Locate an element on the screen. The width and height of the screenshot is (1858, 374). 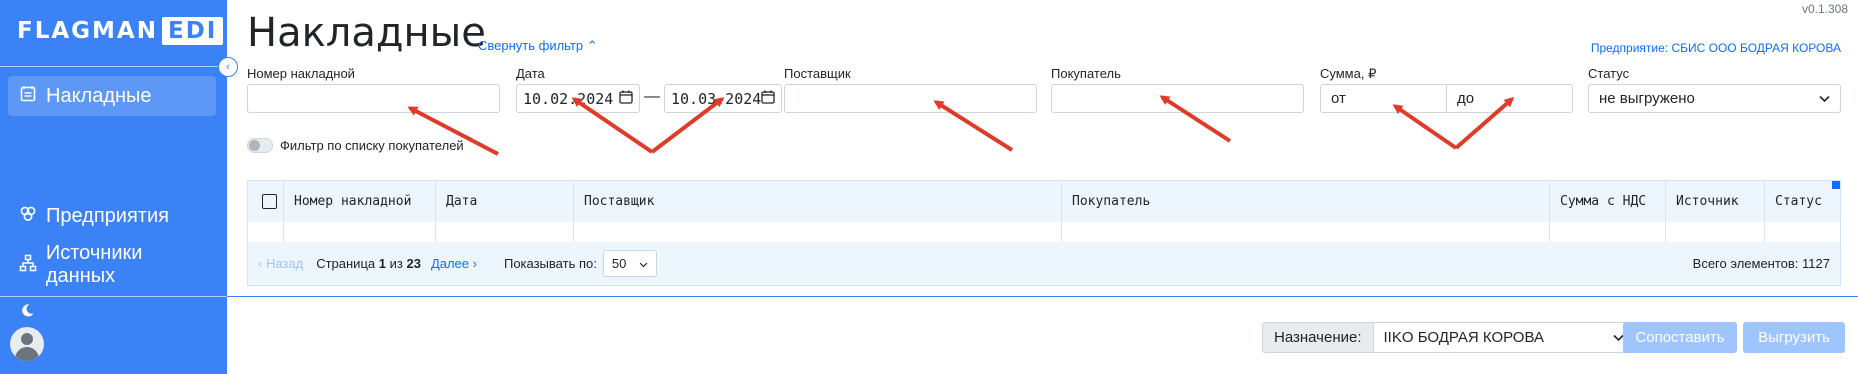
chevron-left-icon: ‹ is located at coordinates (228, 67).